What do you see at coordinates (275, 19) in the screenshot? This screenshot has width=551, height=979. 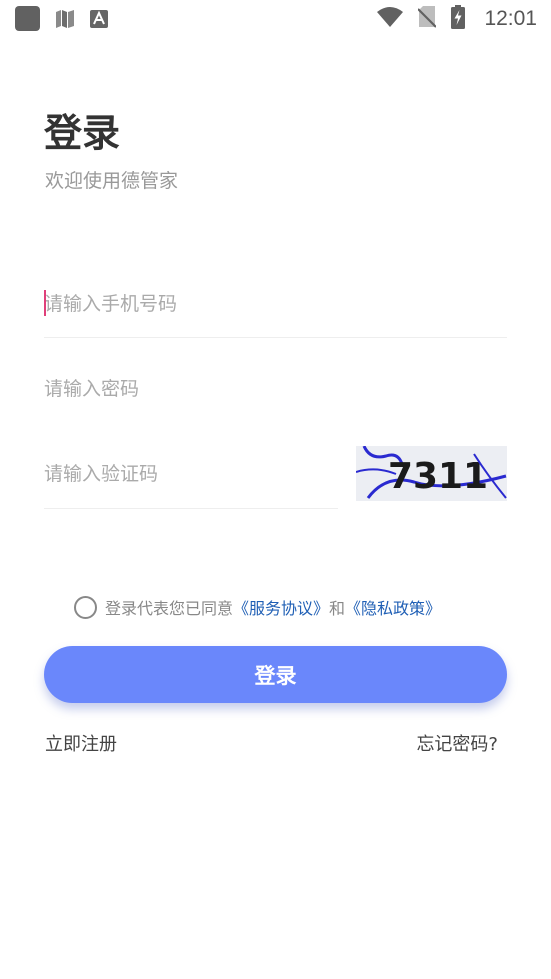 I see `status-bar: 12:01` at bounding box center [275, 19].